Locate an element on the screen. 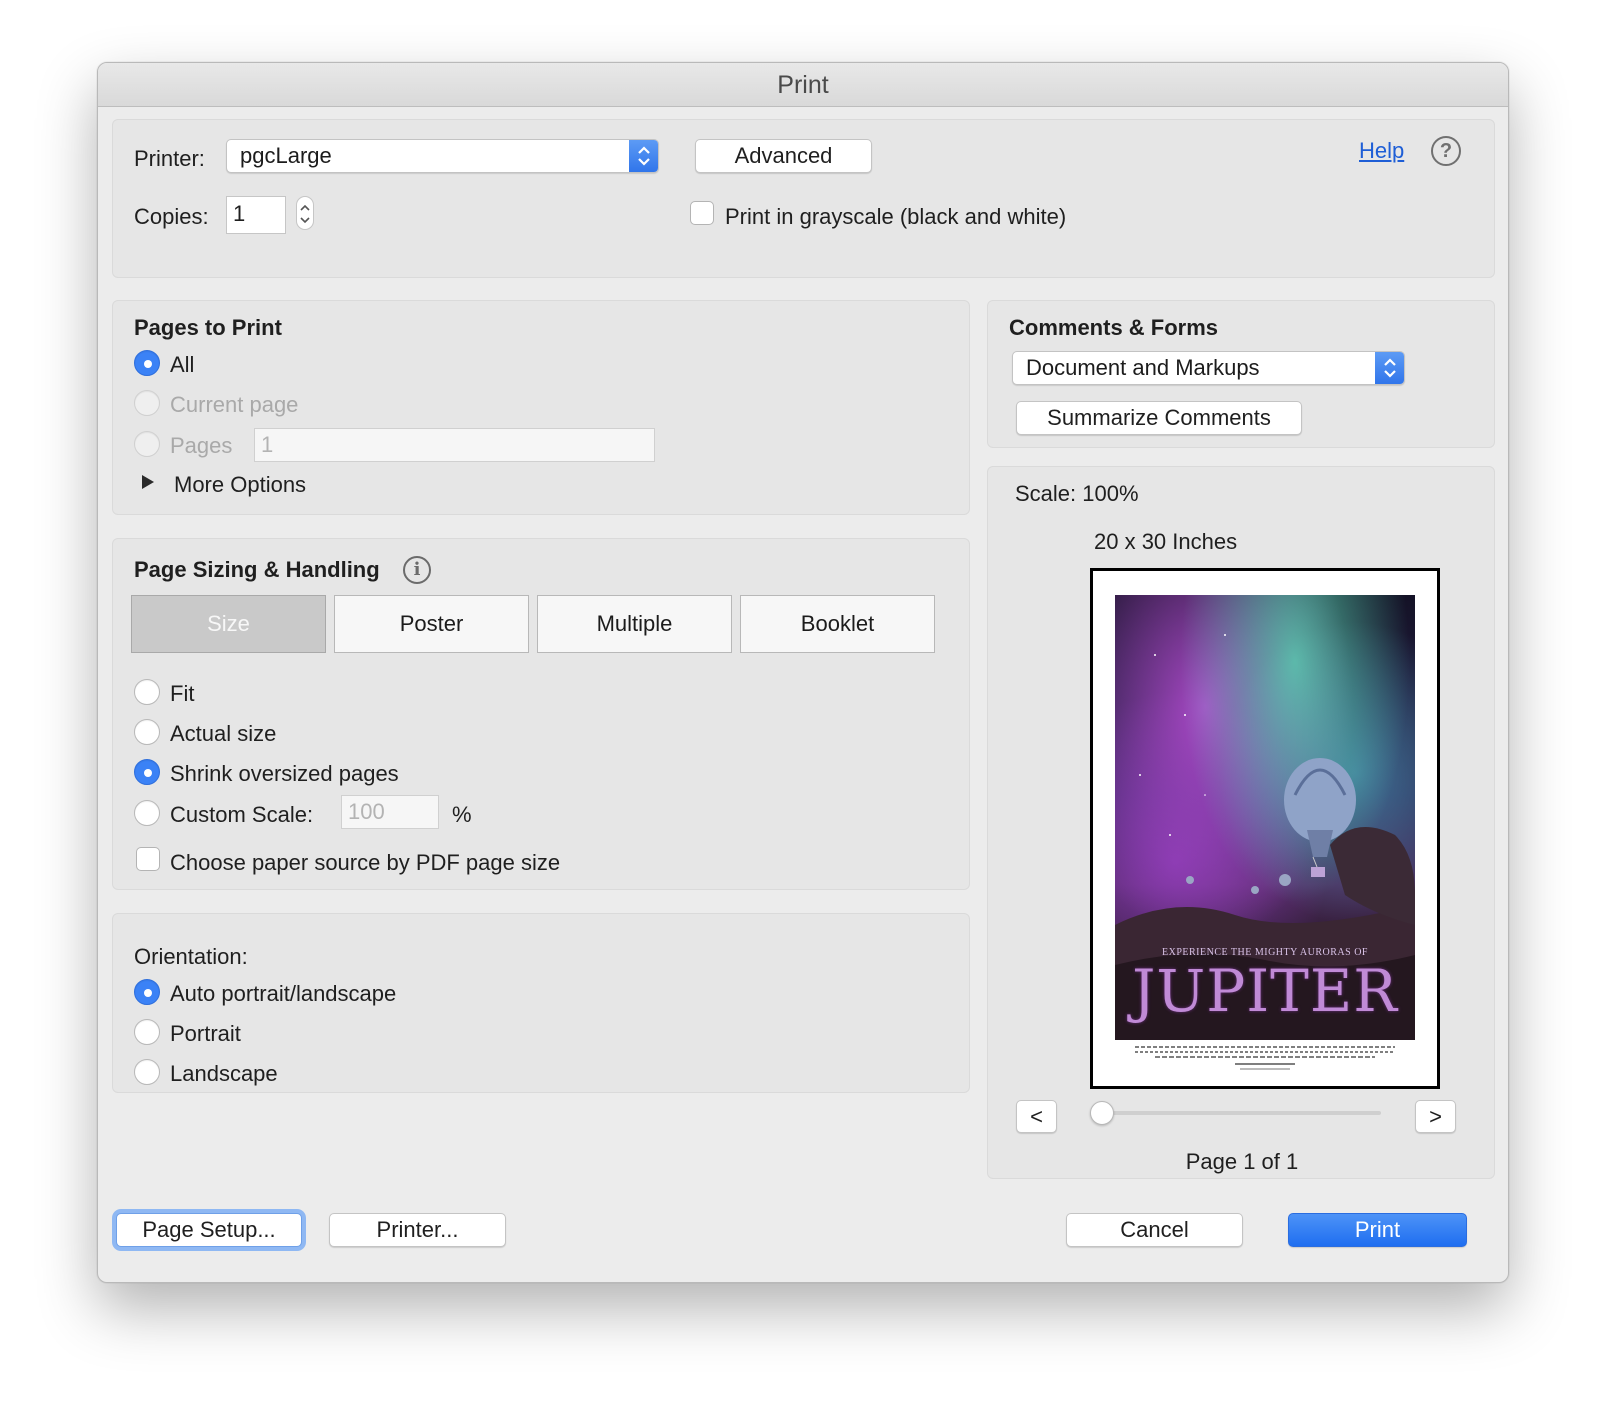  pages-current-label: Current page is located at coordinates (234, 404).